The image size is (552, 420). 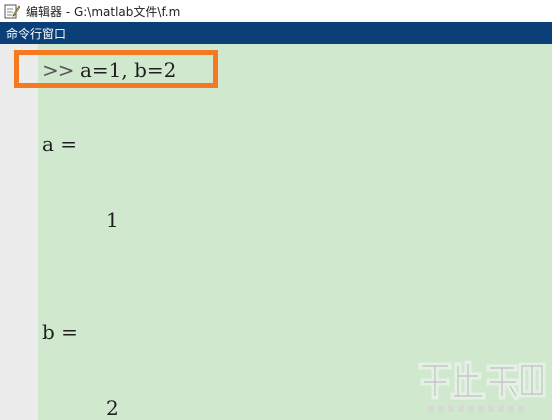 I want to click on command-window-header: 命令行窗口, so click(x=276, y=33).